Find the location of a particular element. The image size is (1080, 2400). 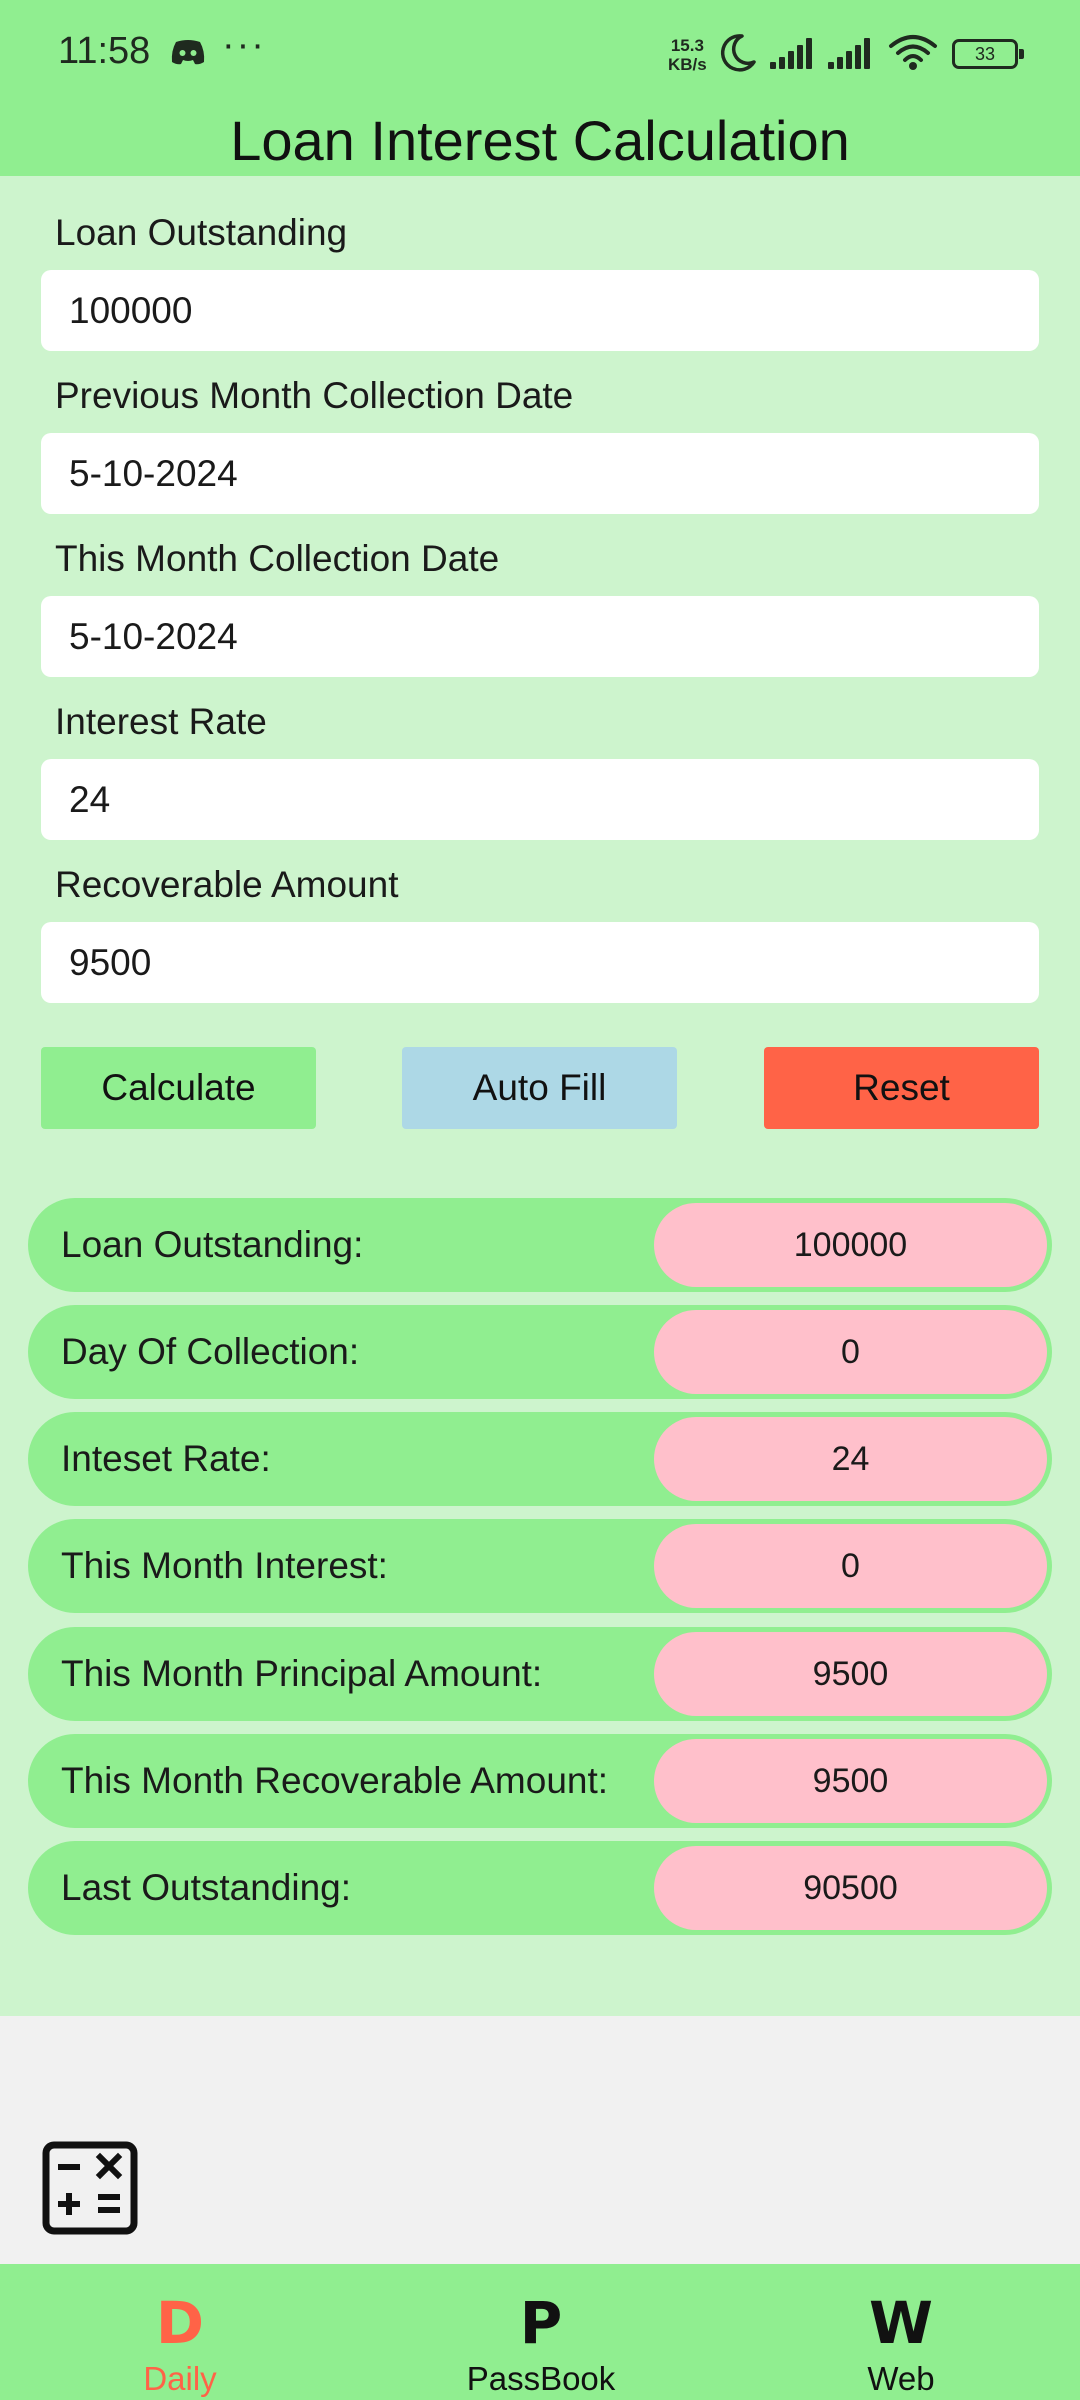

previous-collection-date-input is located at coordinates (540, 473).